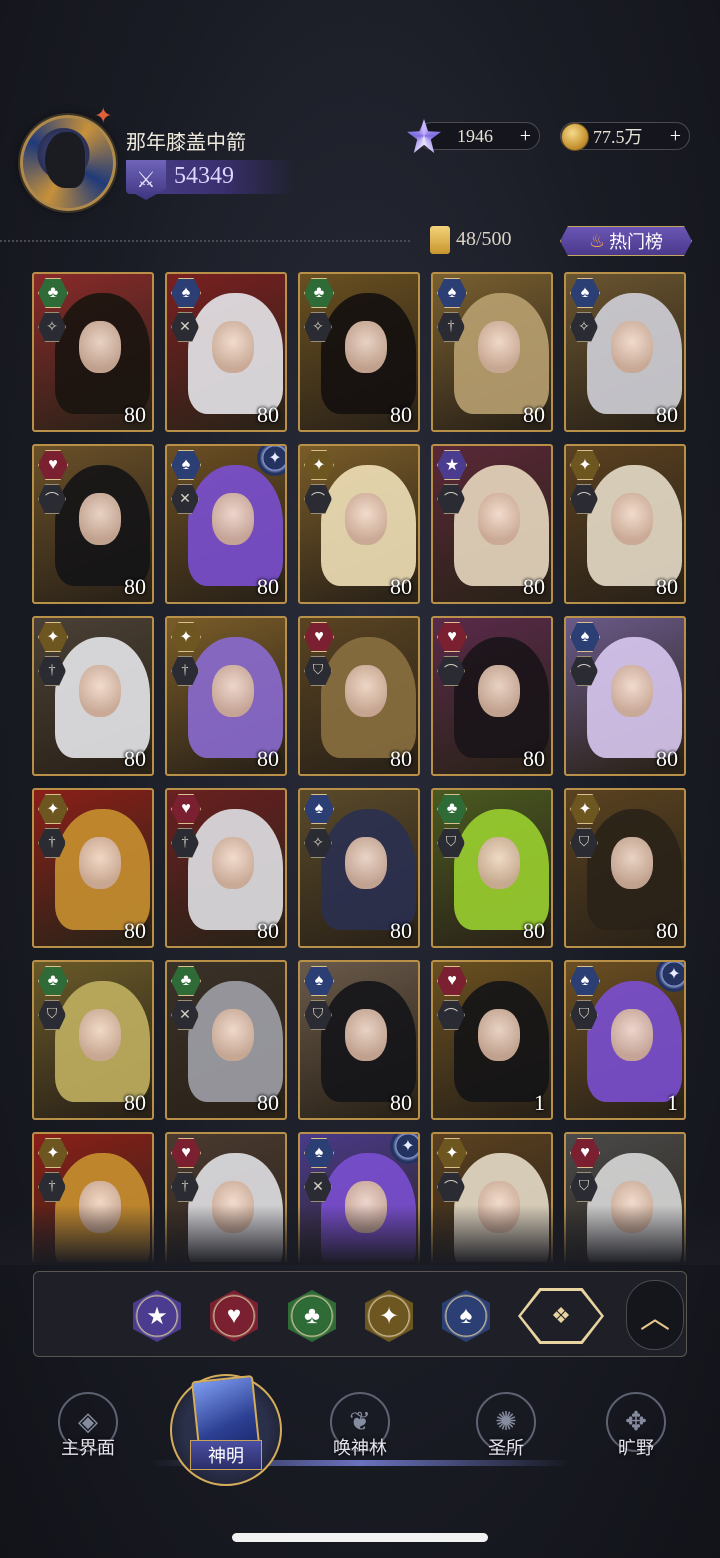 The width and height of the screenshot is (720, 1558). Describe the element at coordinates (484, 239) in the screenshot. I see `card-capacity: 48/500` at that location.